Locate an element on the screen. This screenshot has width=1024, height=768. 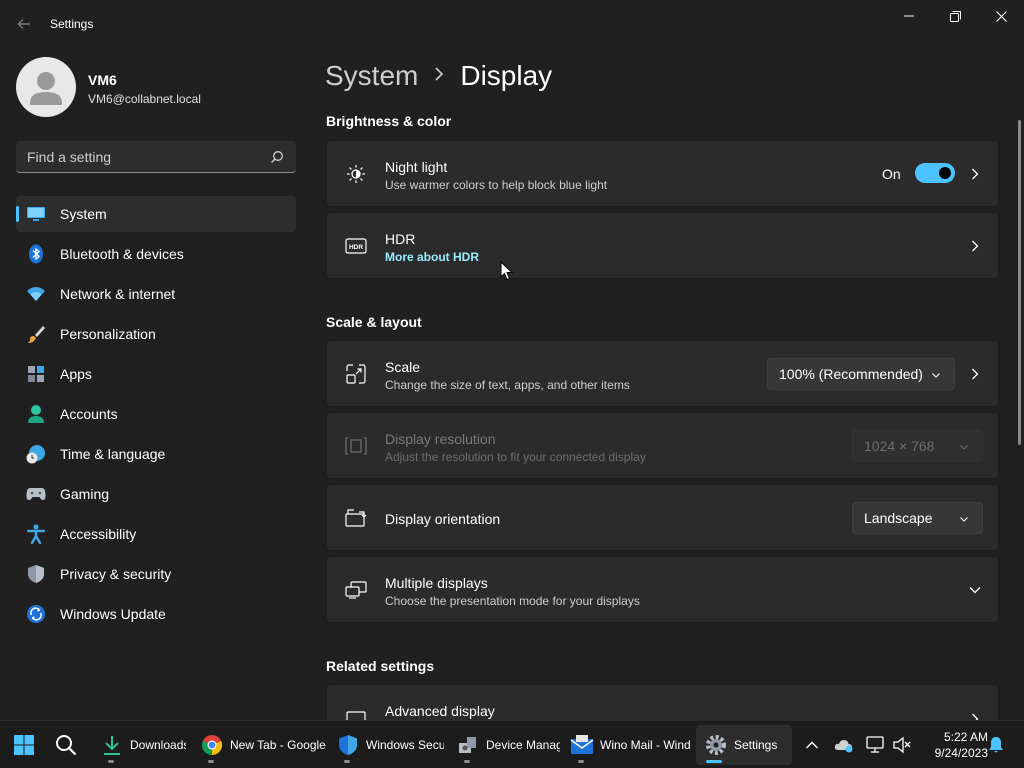
wifi-icon is located at coordinates (36, 294).